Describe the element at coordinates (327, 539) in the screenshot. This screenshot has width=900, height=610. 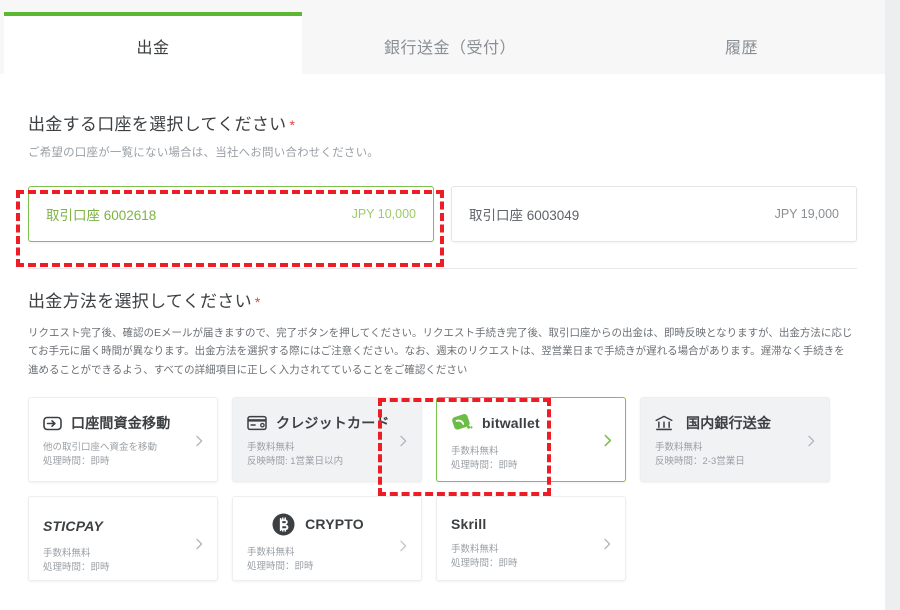
I see `method-card-crypto: CRYPTO 手数料無料 処理時間：即時` at that location.